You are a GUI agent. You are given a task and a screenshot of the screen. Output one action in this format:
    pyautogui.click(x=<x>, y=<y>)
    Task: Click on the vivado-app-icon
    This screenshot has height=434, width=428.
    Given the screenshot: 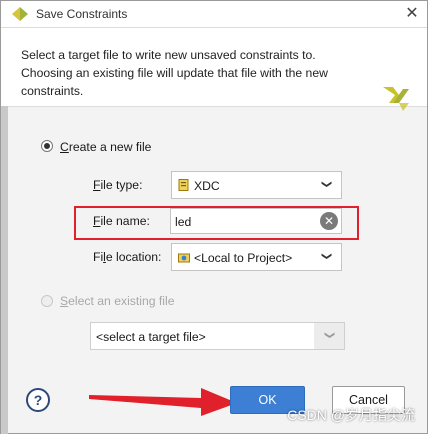 What is the action you would take?
    pyautogui.click(x=20, y=14)
    